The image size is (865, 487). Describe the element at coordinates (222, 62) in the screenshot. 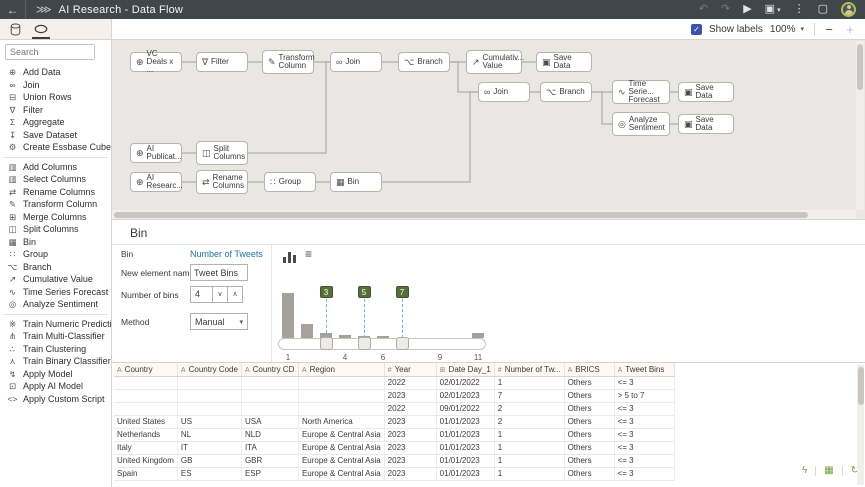

I see `filter-node: ∇ Filter` at that location.